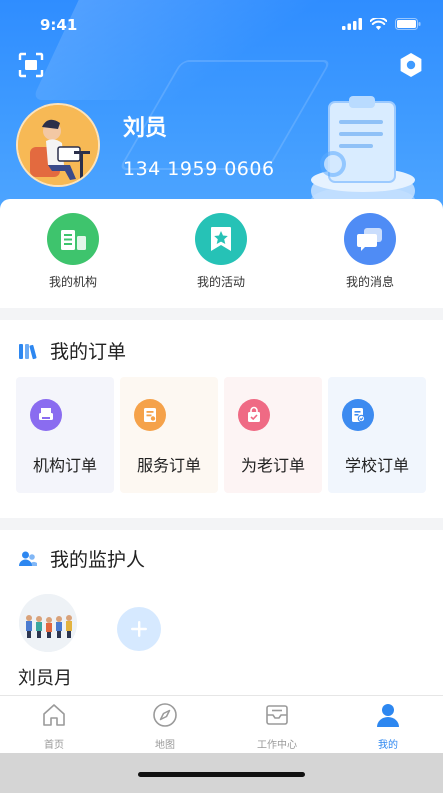  I want to click on chat-bubble-icon, so click(369, 239).